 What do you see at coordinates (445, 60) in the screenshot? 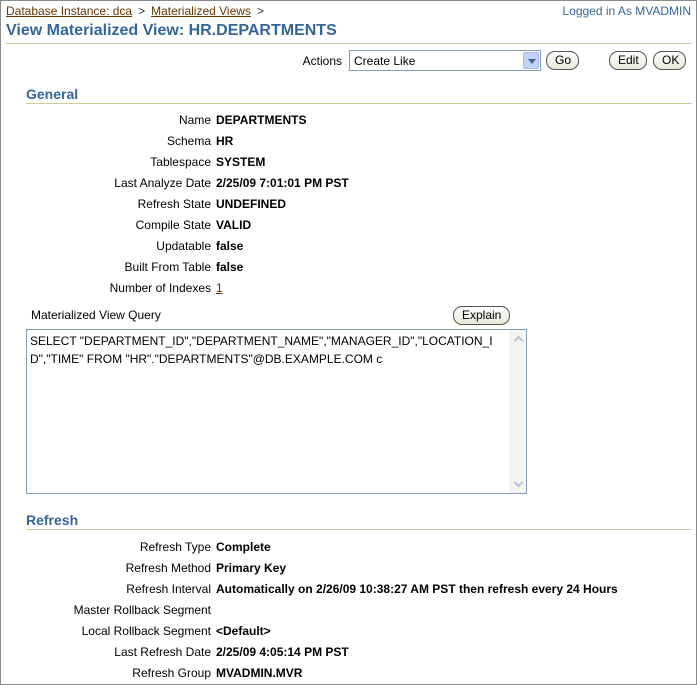
I see `actions-select: Create Like` at bounding box center [445, 60].